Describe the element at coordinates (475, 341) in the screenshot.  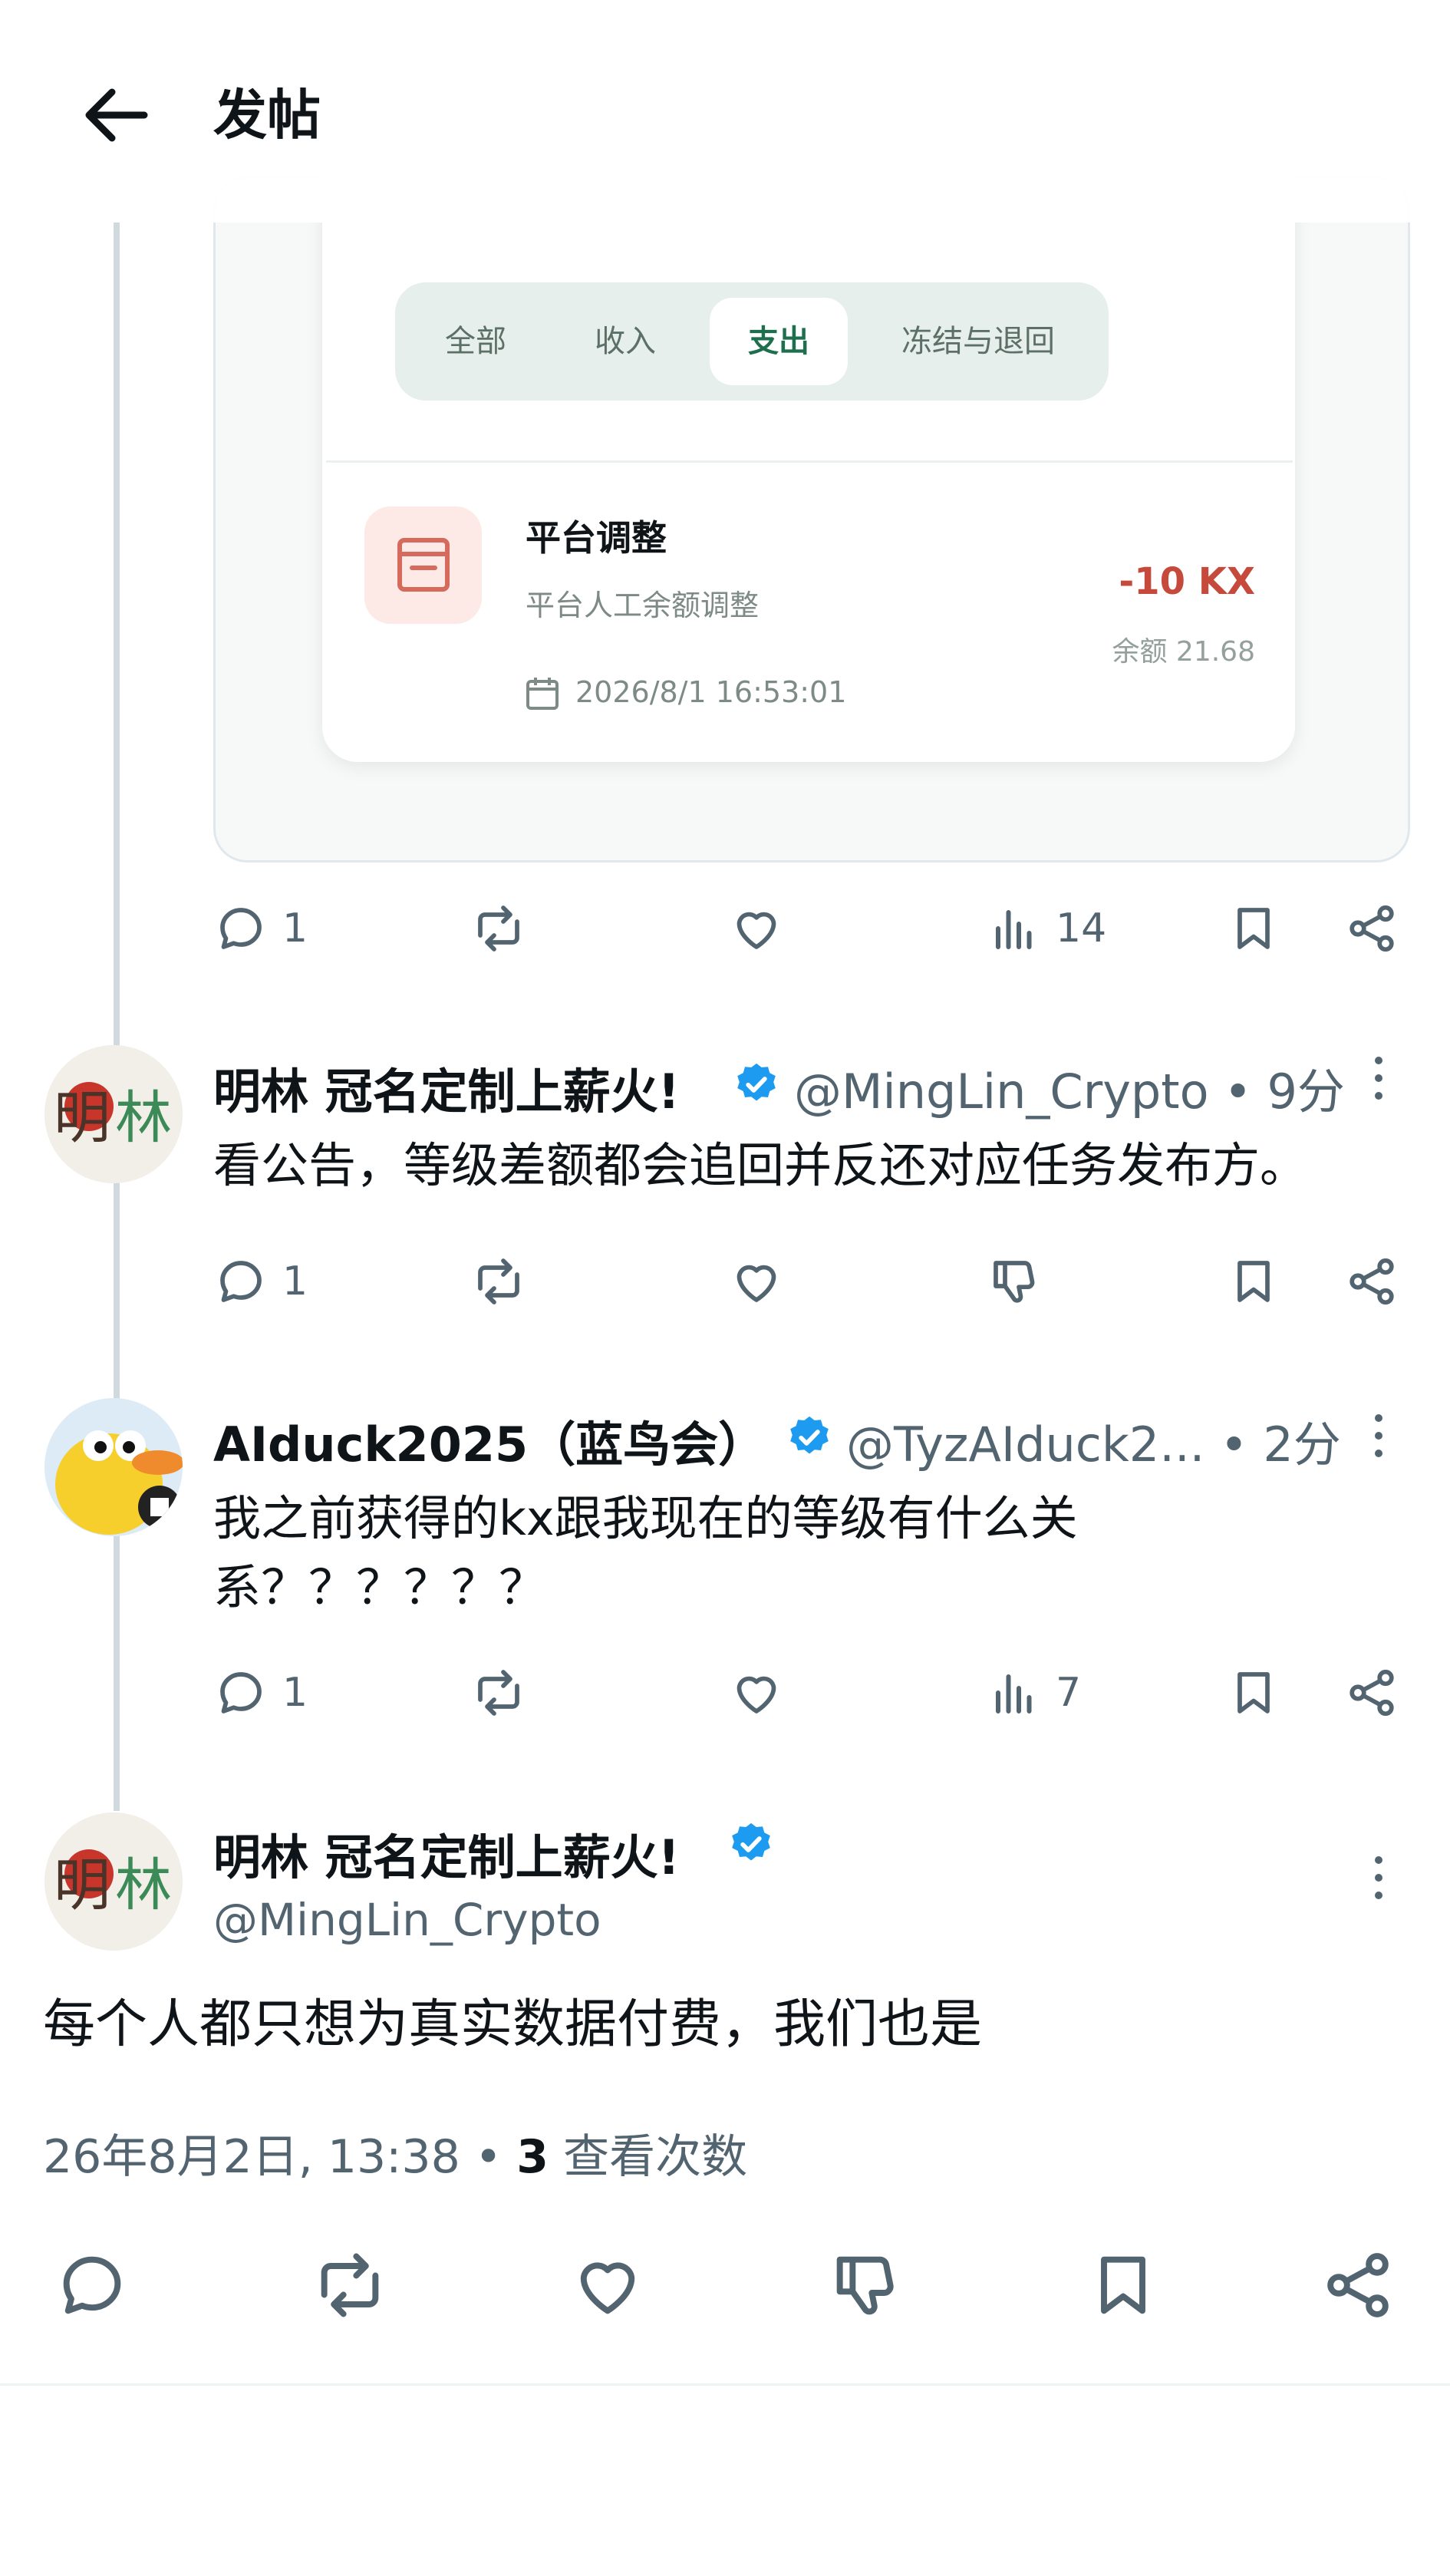
I see `tab-all: 全部` at that location.